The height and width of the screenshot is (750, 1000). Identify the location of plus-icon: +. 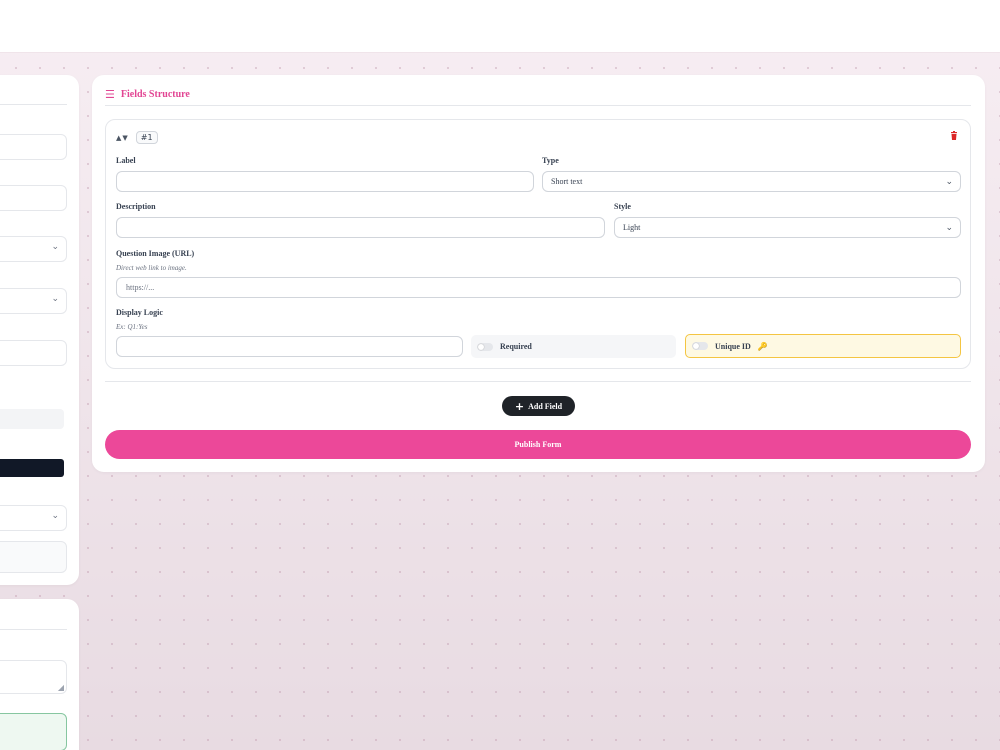
(519, 406).